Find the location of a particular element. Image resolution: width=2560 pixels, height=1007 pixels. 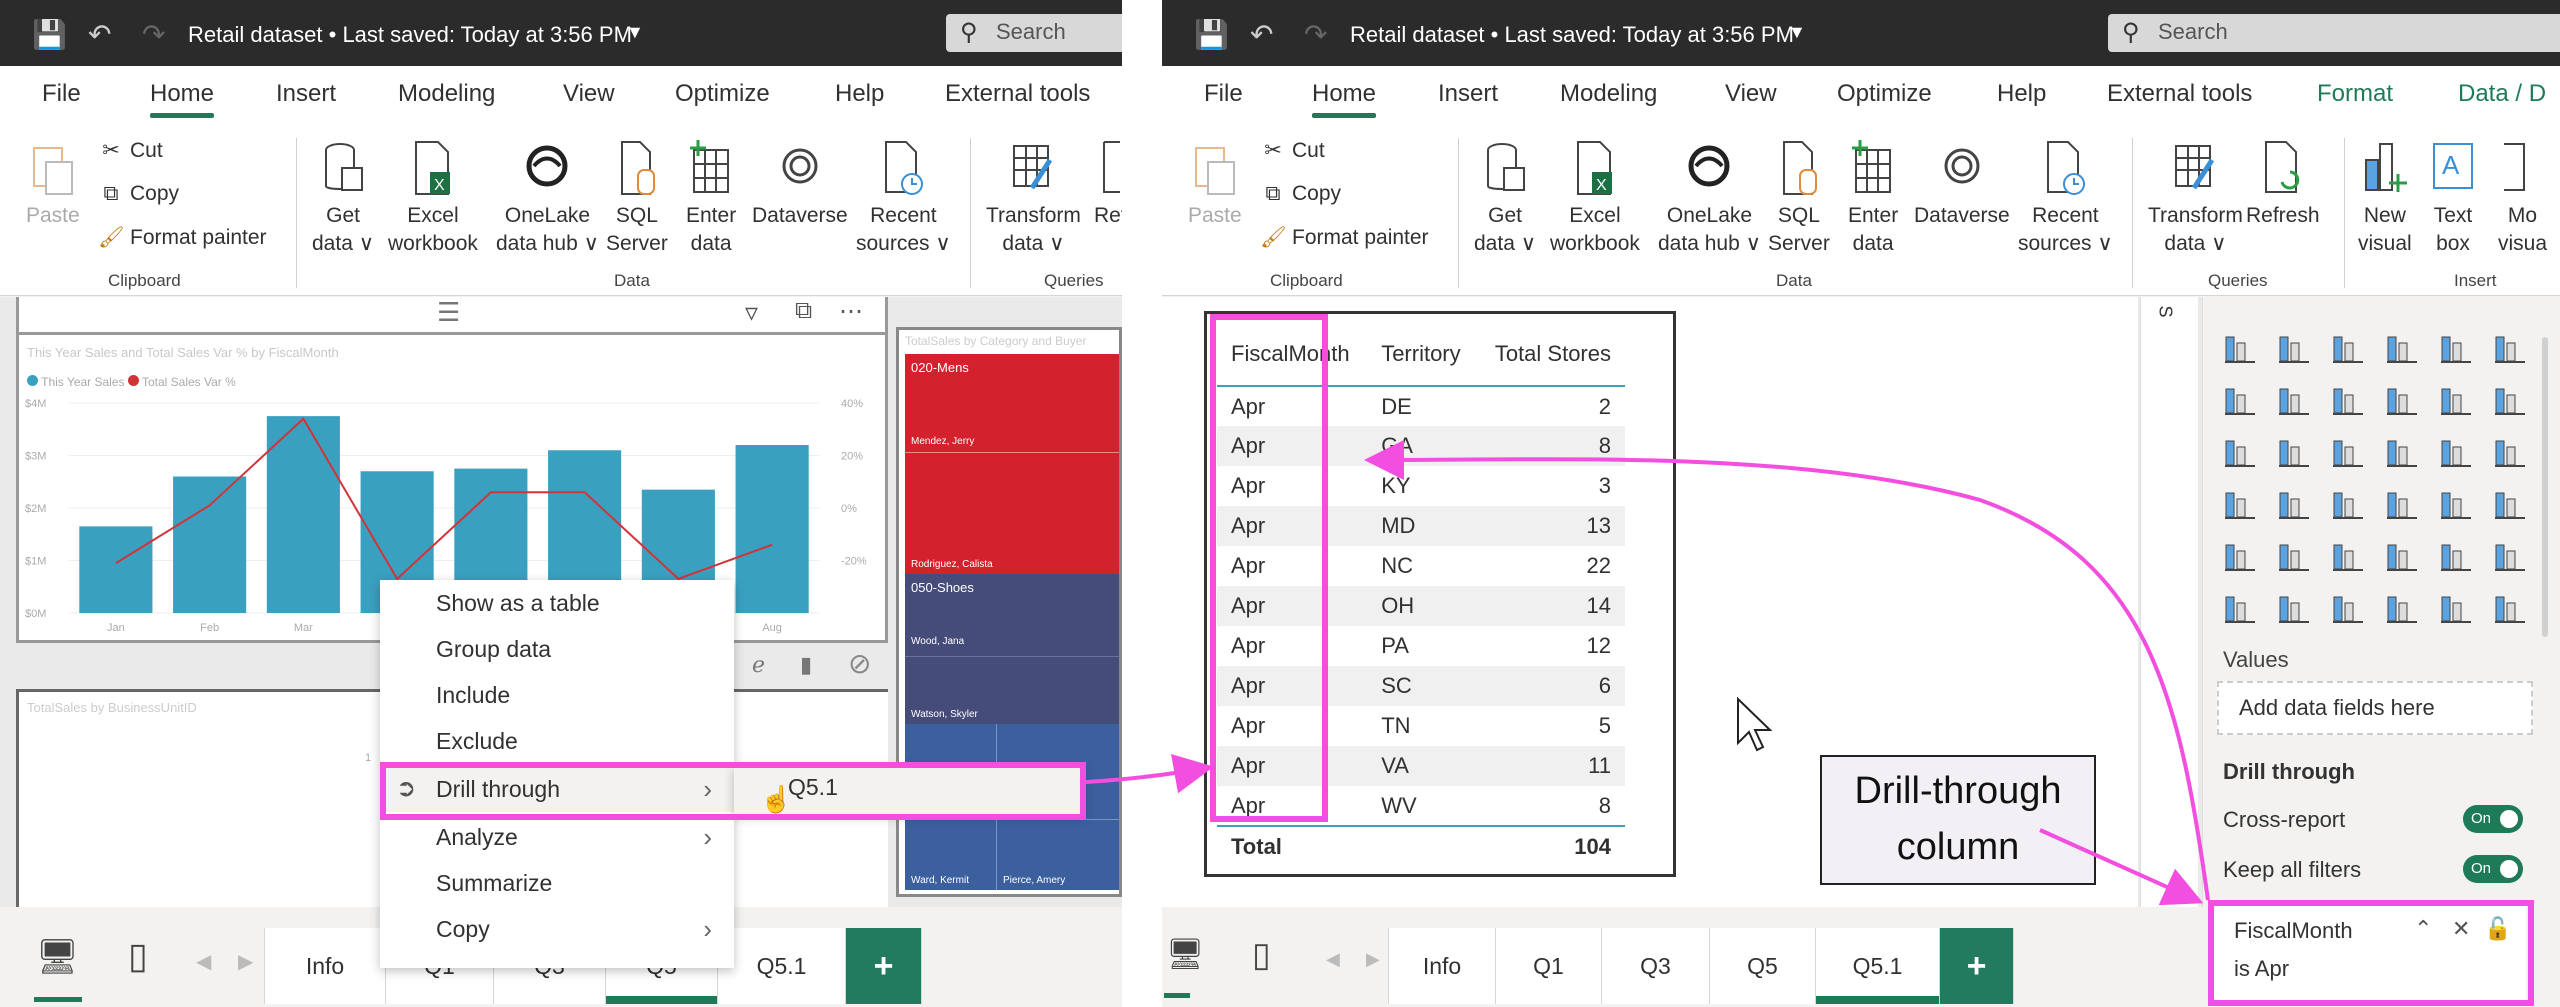

key-influencers-icon is located at coordinates (2294, 608).